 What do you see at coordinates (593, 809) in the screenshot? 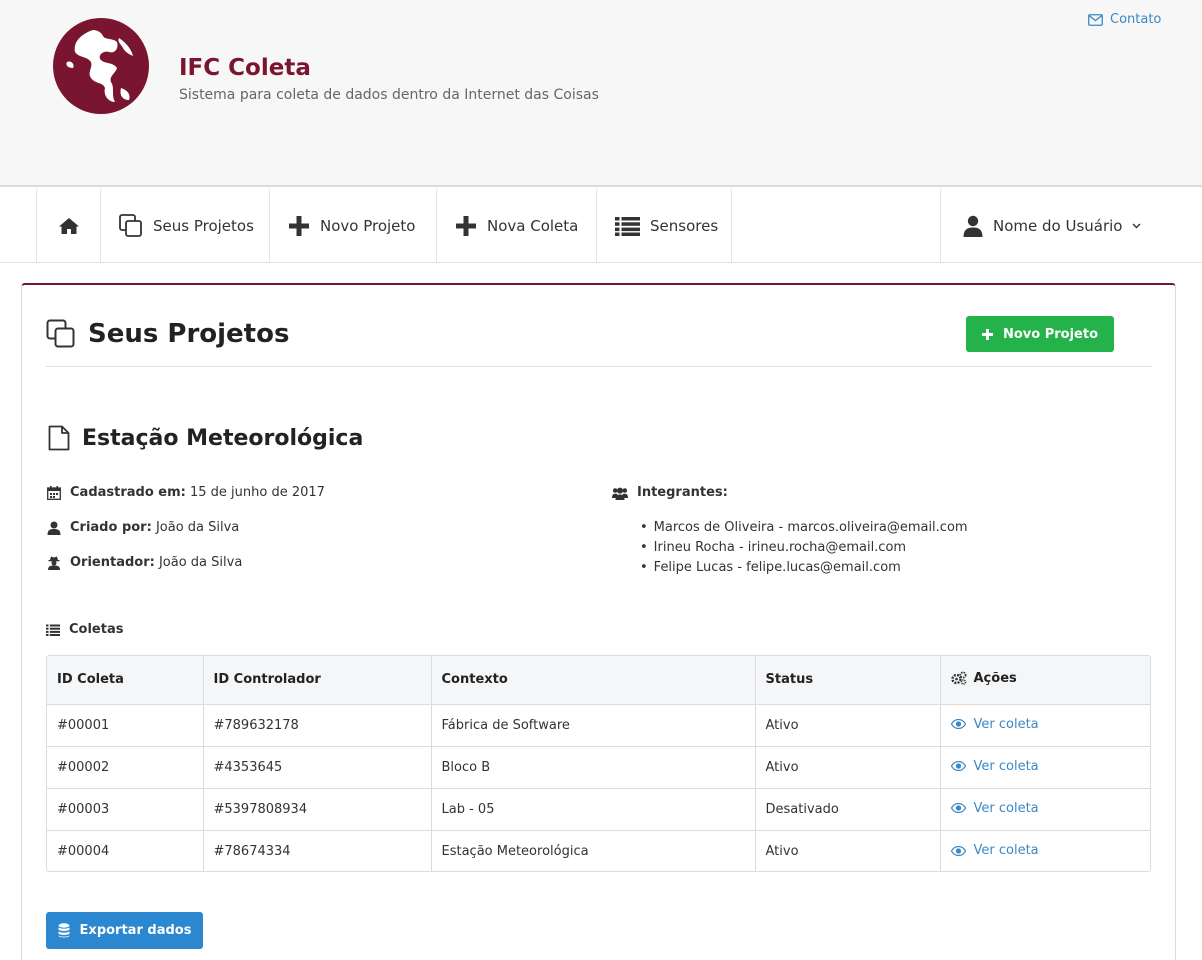
I see `cell-context: Lab - 05` at bounding box center [593, 809].